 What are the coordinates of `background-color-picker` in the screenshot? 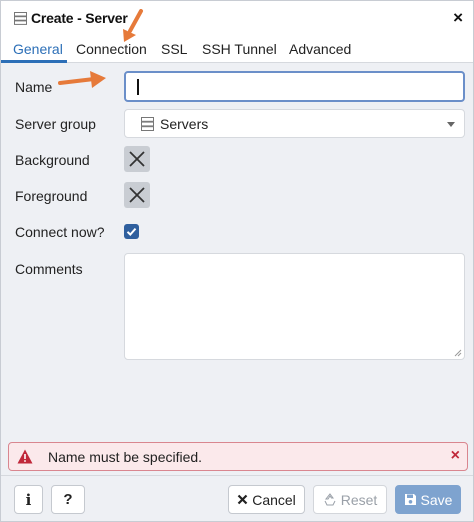 It's located at (137, 159).